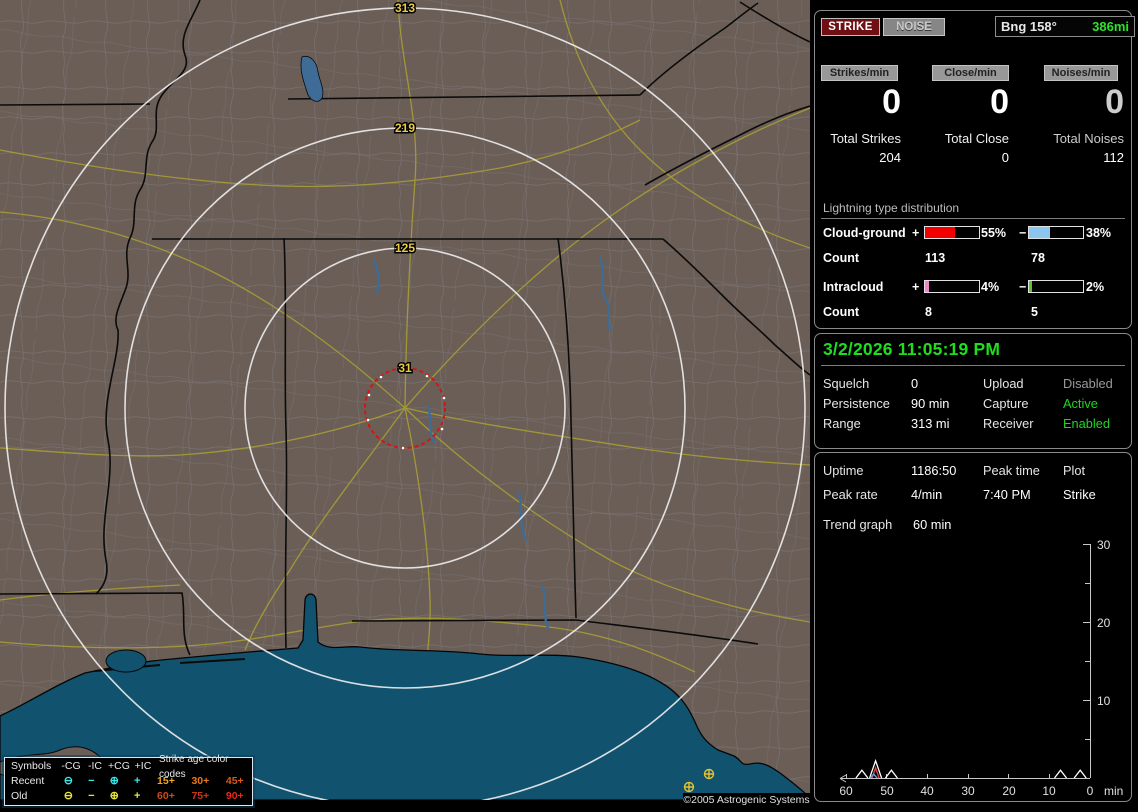  Describe the element at coordinates (928, 312) in the screenshot. I see `ic-positive-count: 8` at that location.